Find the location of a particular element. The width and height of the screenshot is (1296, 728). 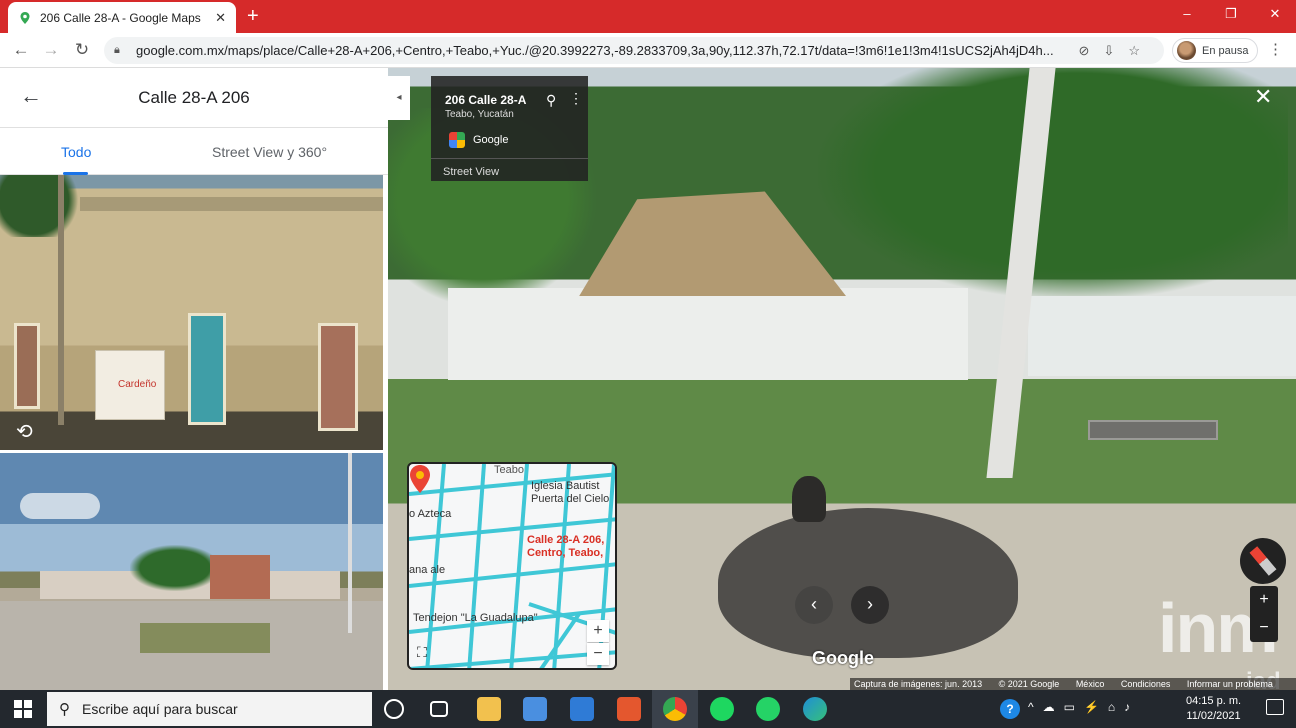

google-maps-logo-icon is located at coordinates (457, 140).